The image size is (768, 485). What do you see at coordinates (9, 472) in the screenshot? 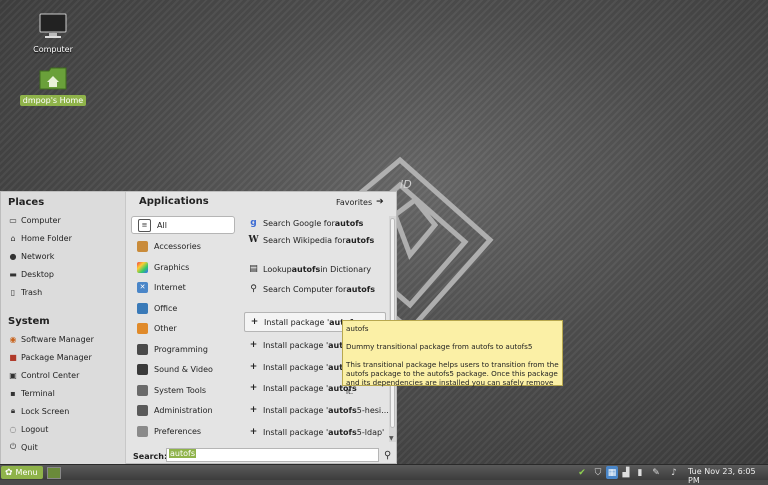
I see `mint-menu-icon: ✿` at bounding box center [9, 472].